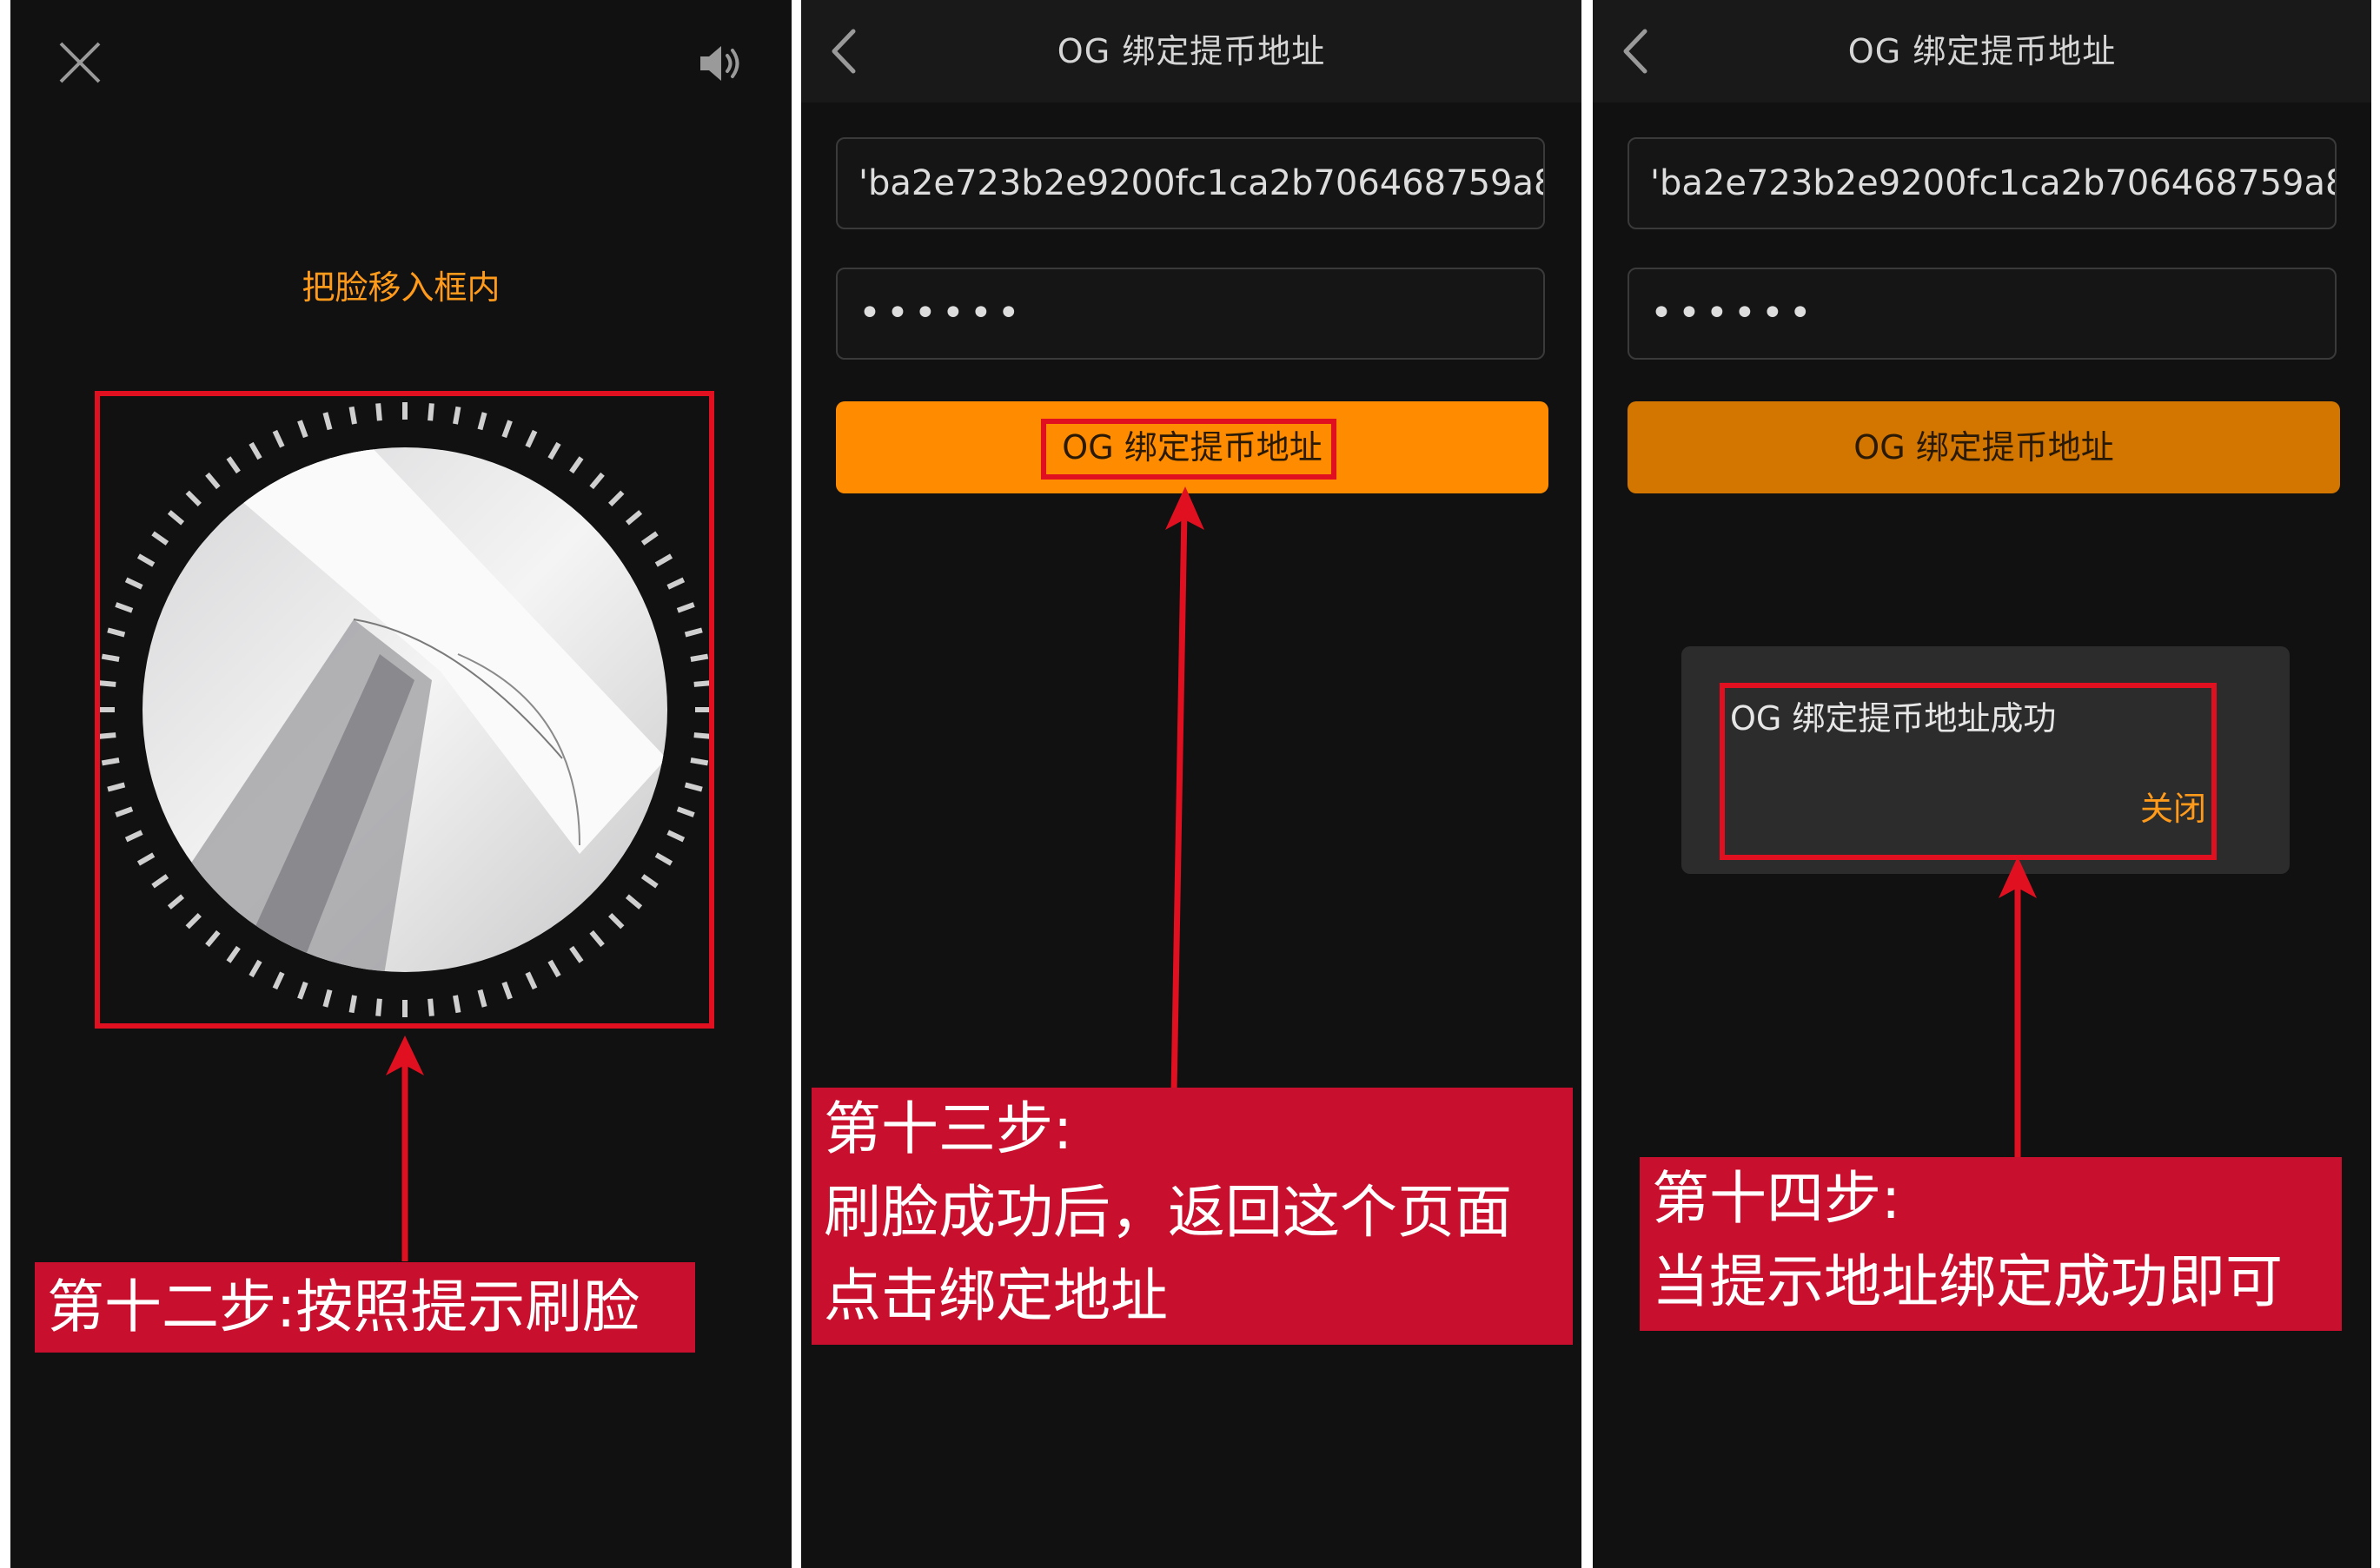  What do you see at coordinates (721, 63) in the screenshot?
I see `speaker-icon` at bounding box center [721, 63].